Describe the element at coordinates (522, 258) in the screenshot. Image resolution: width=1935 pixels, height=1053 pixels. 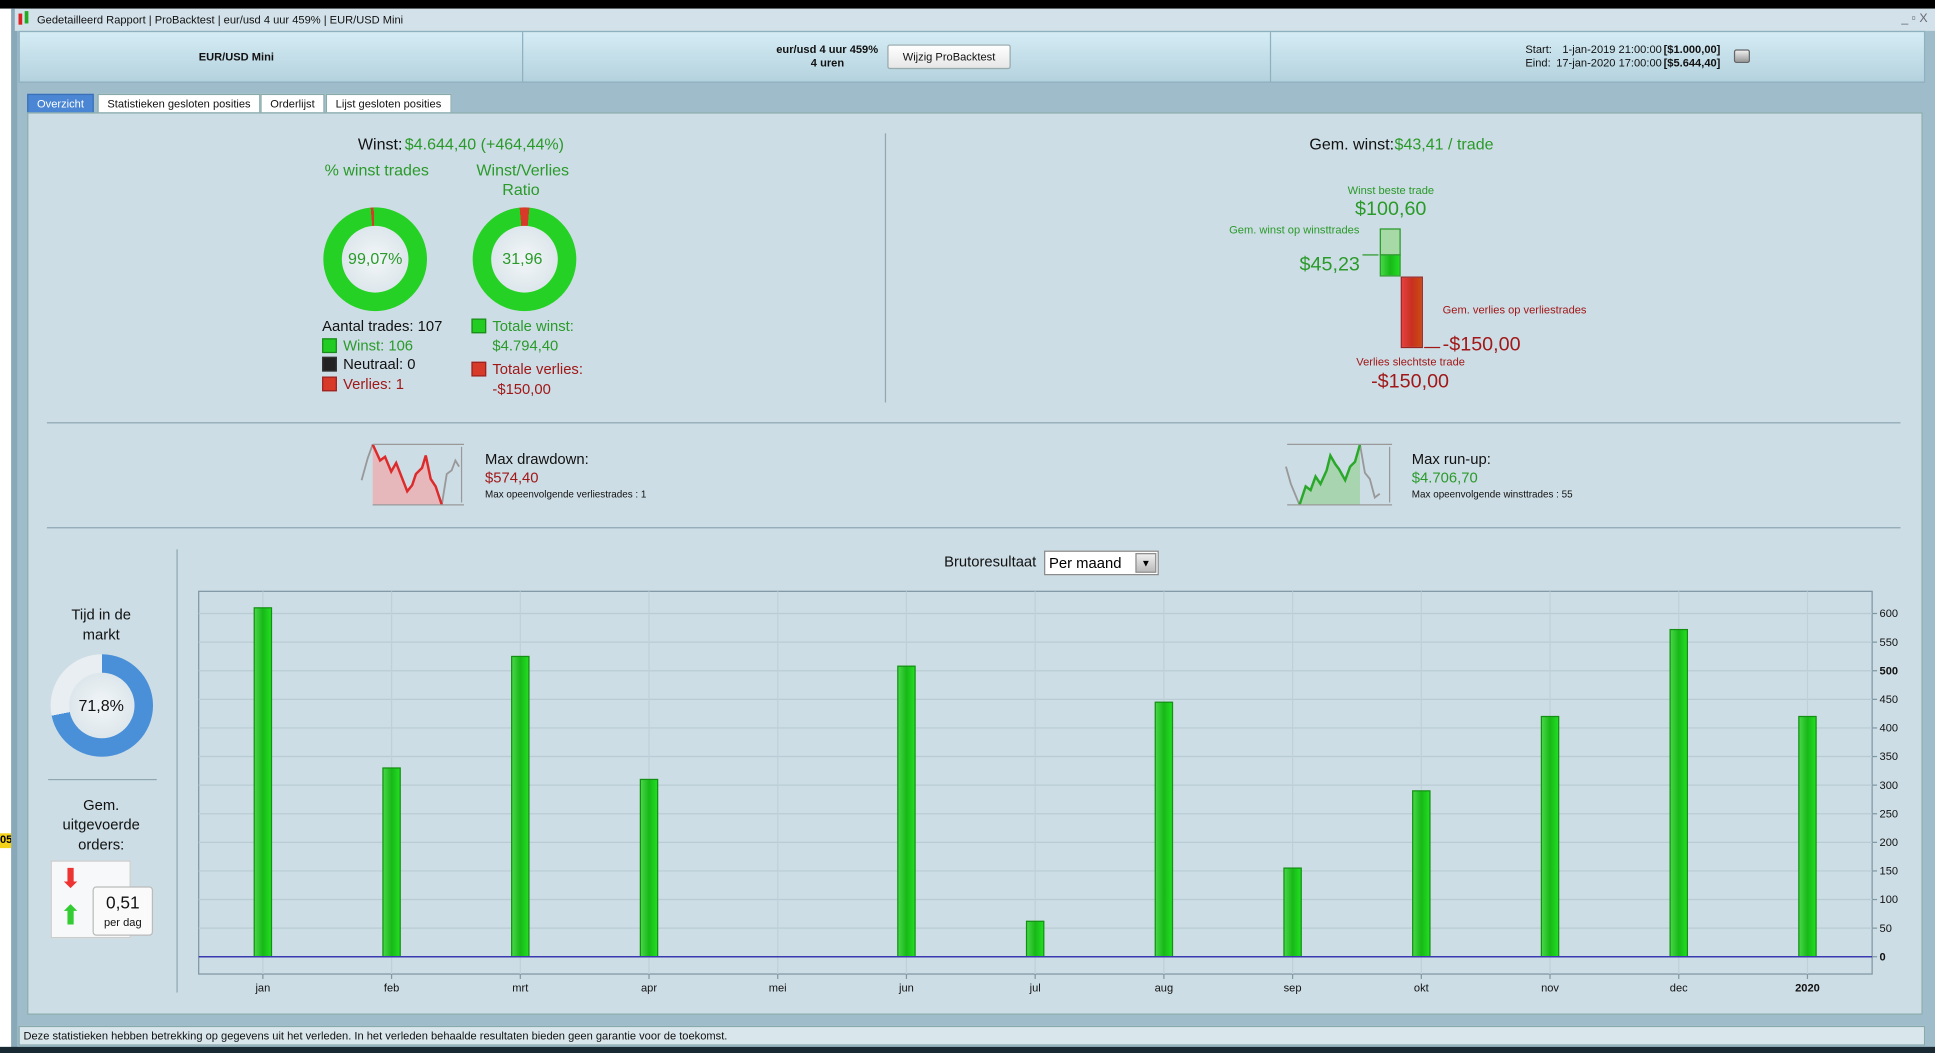
I see `ratio-value: 31,96` at that location.